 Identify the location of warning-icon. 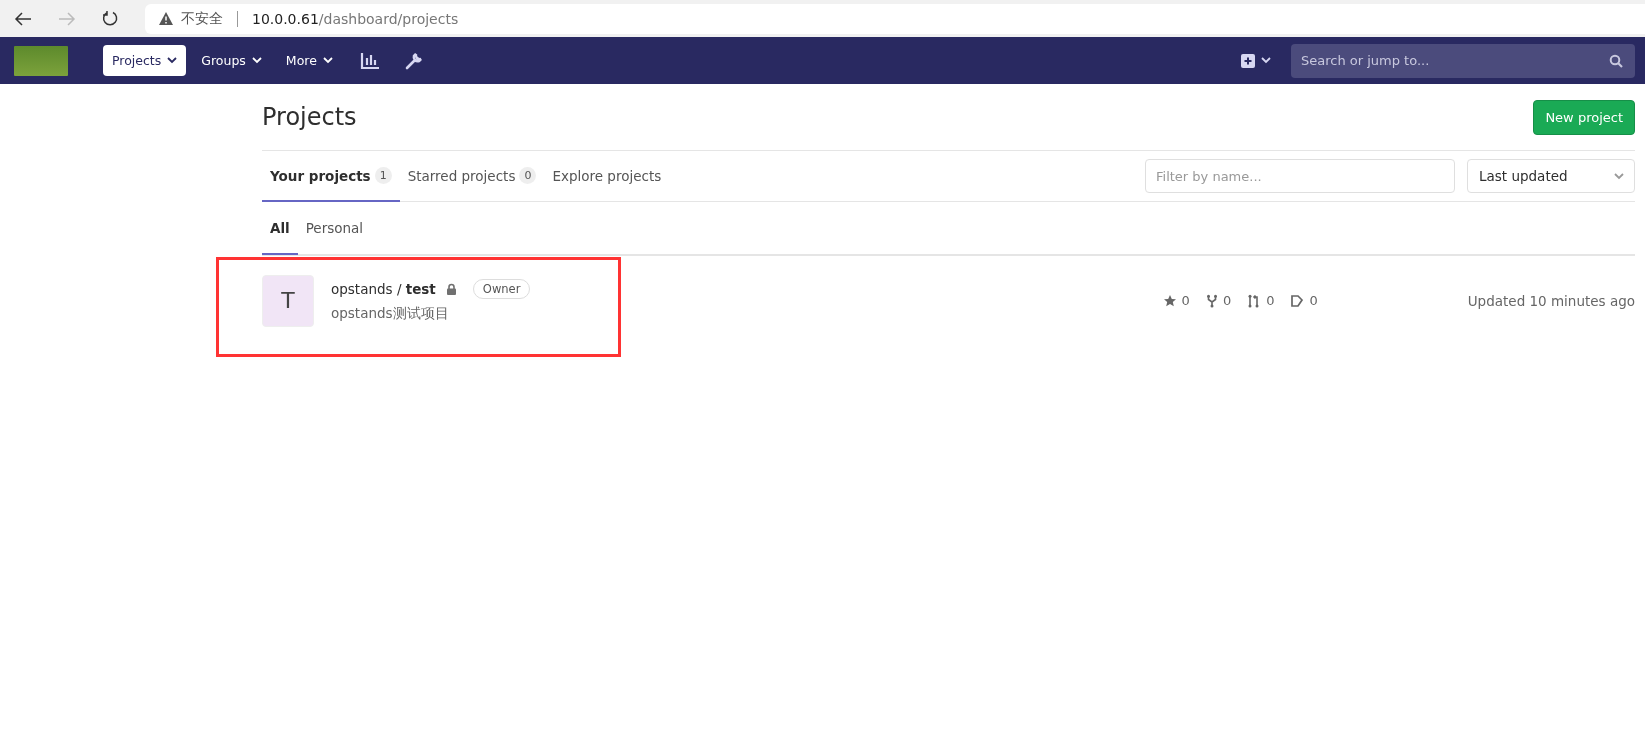
(166, 18).